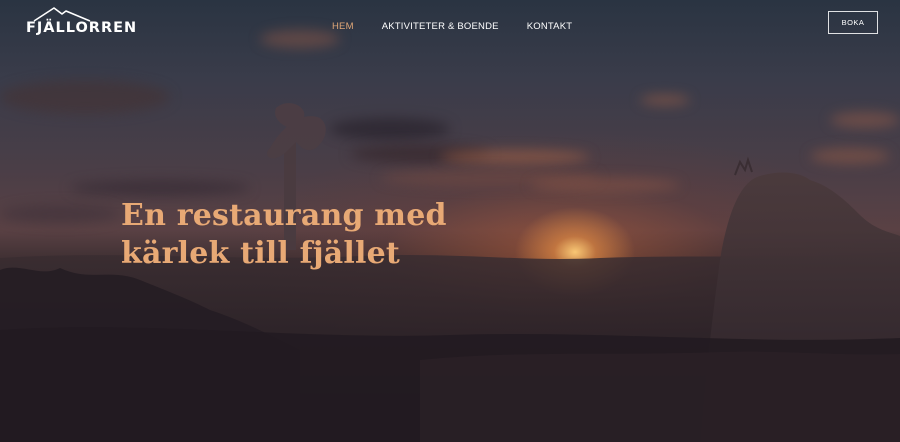  What do you see at coordinates (853, 22) in the screenshot?
I see `book-button: BOKA` at bounding box center [853, 22].